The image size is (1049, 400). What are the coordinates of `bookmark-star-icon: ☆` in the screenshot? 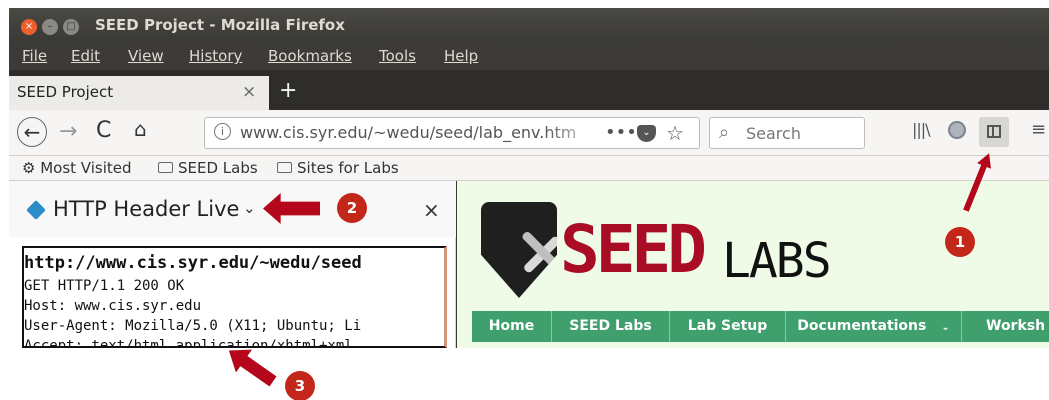 It's located at (675, 133).